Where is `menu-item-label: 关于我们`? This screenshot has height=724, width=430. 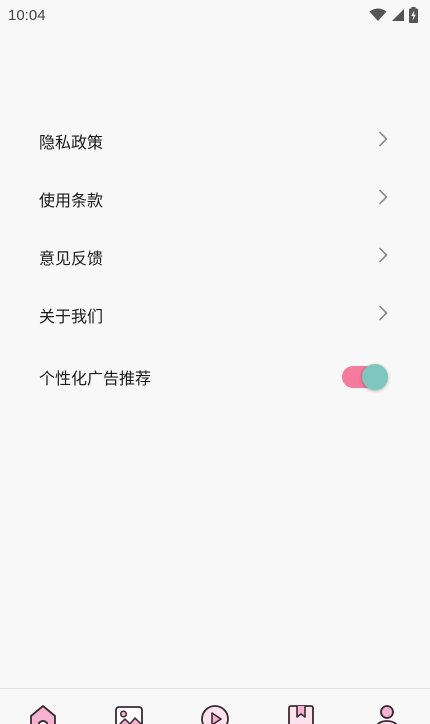
menu-item-label: 关于我们 is located at coordinates (71, 316).